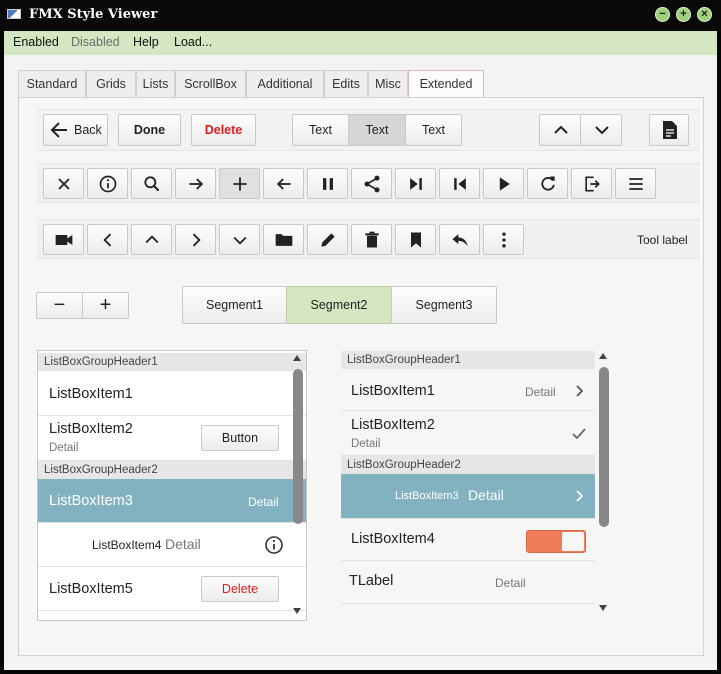 The image size is (721, 674). I want to click on arrow-left-button, so click(283, 183).